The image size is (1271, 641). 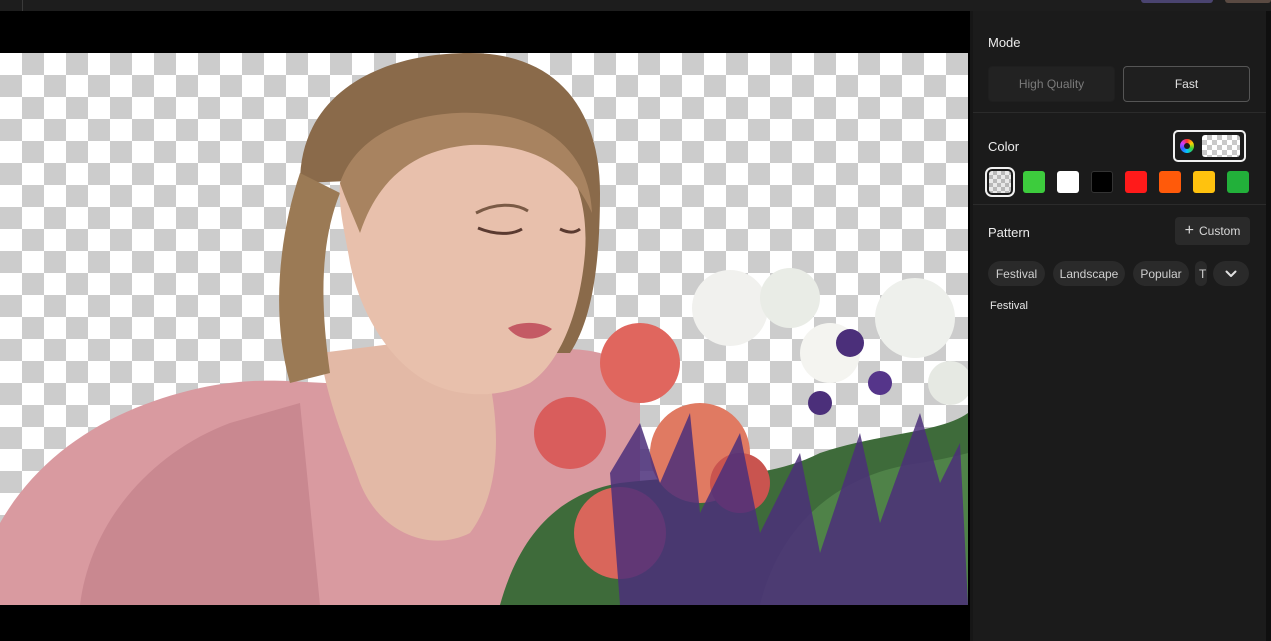 I want to click on swatch-orange, so click(x=1170, y=182).